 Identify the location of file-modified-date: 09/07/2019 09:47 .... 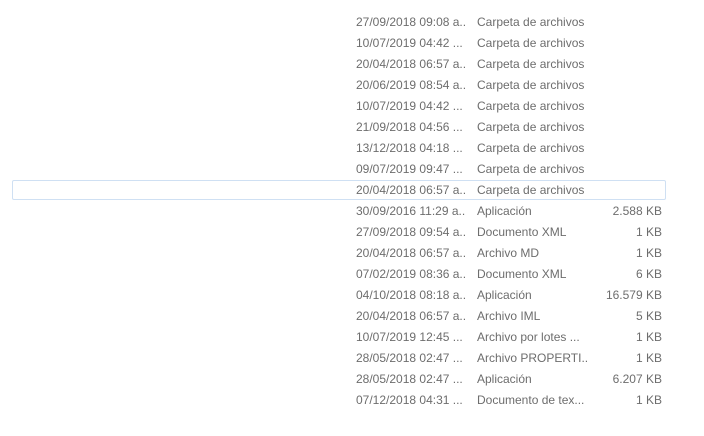
(409, 169).